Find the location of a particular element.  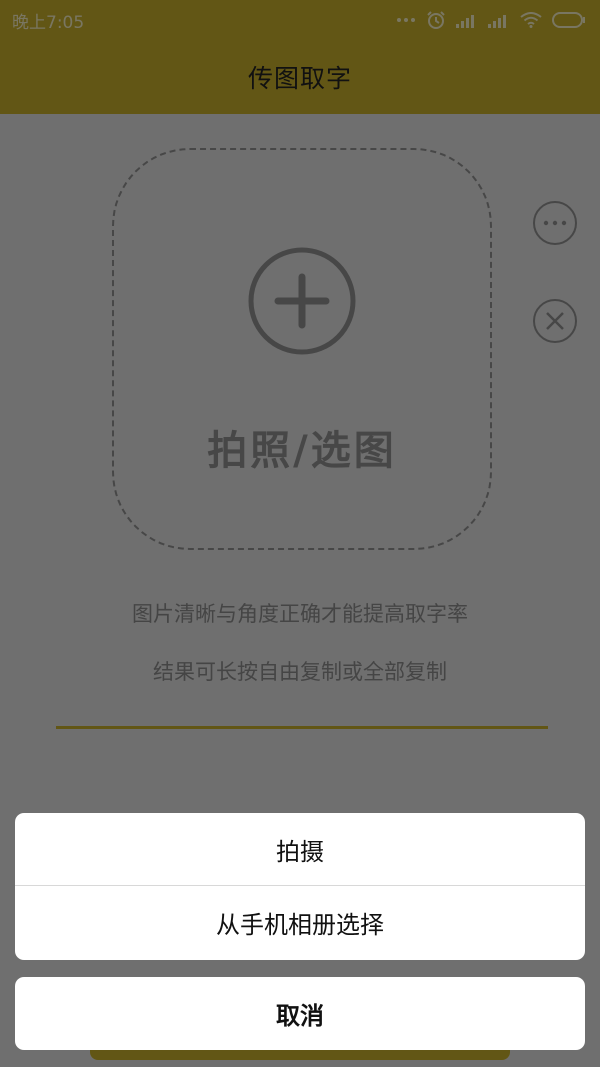

take-photo-option: 拍摄 is located at coordinates (300, 849).